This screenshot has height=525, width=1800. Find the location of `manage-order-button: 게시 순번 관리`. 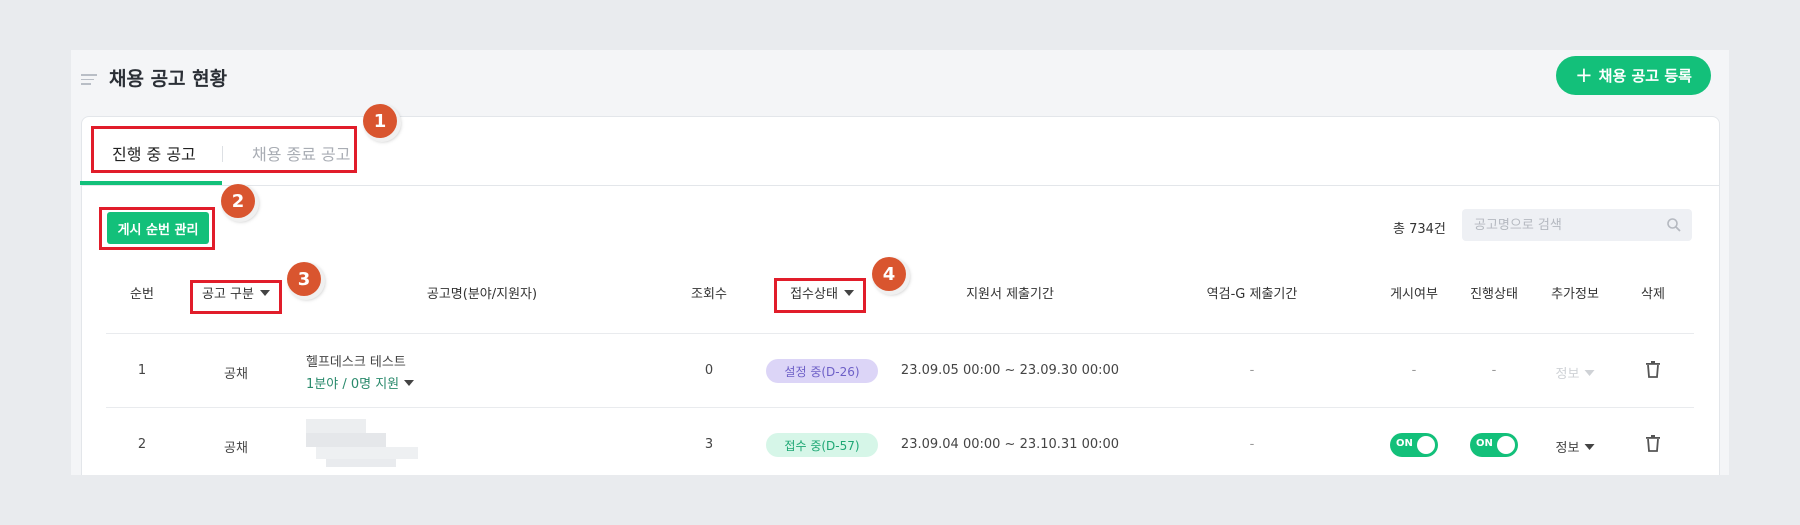

manage-order-button: 게시 순번 관리 is located at coordinates (158, 228).